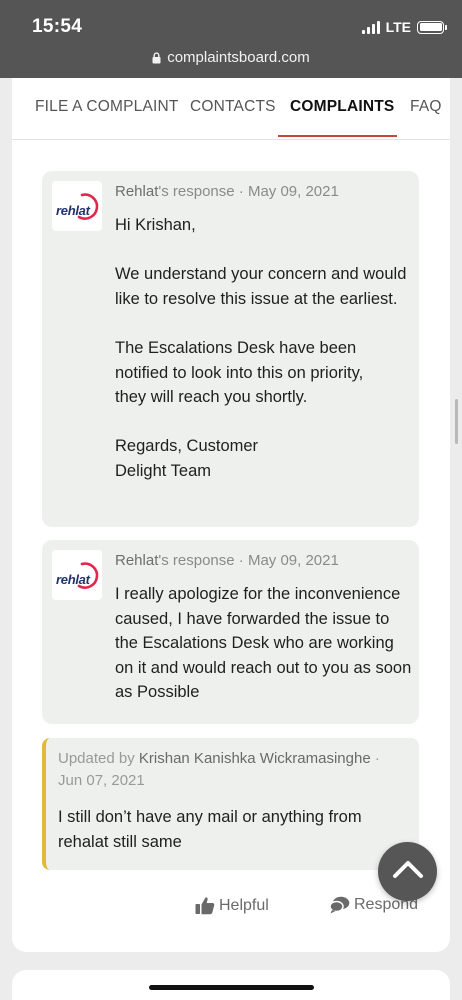  I want to click on thumbs-up-icon, so click(205, 905).